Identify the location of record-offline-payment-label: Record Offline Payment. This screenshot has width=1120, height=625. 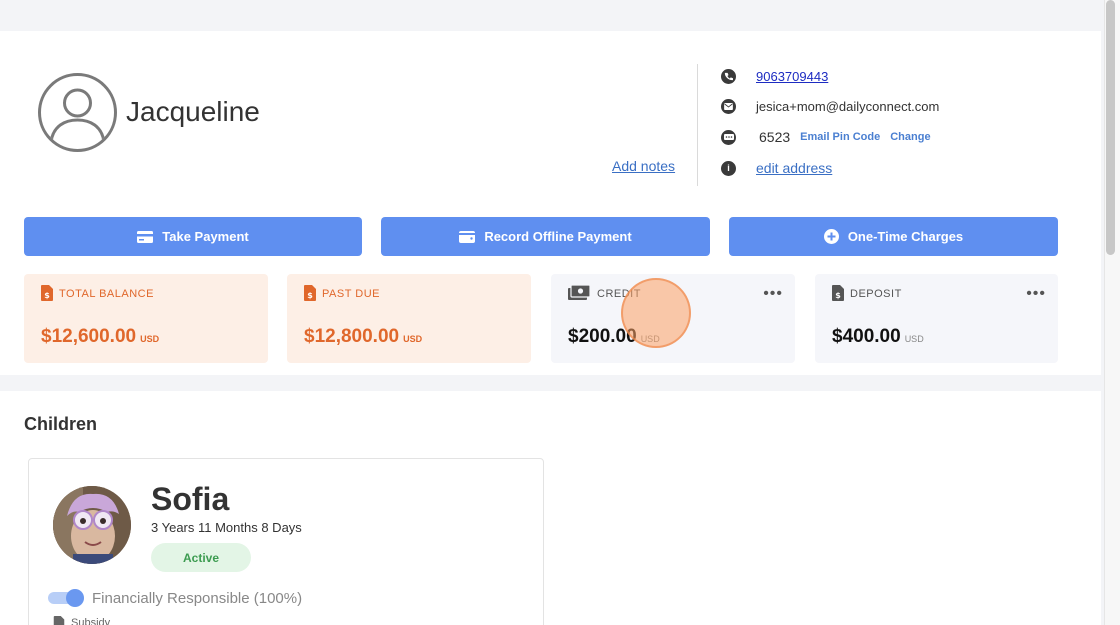
(558, 236).